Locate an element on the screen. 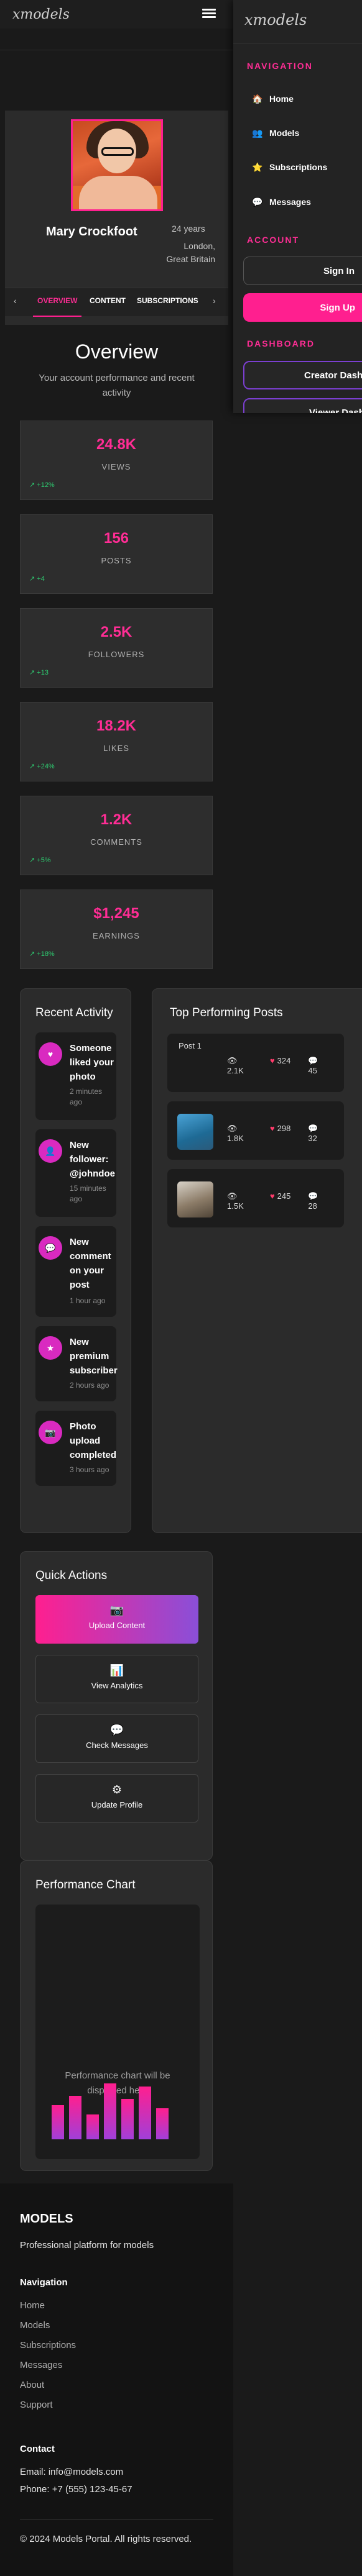 This screenshot has width=362, height=2576. activity-item: 👤 New follower: @johndoe 15 minutes ago is located at coordinates (75, 1173).